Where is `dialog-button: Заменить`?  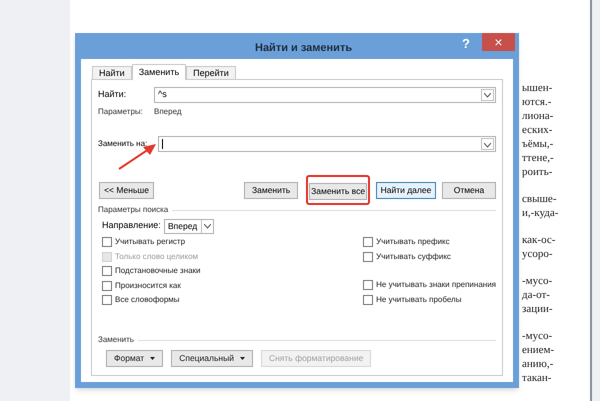
dialog-button: Заменить is located at coordinates (271, 190).